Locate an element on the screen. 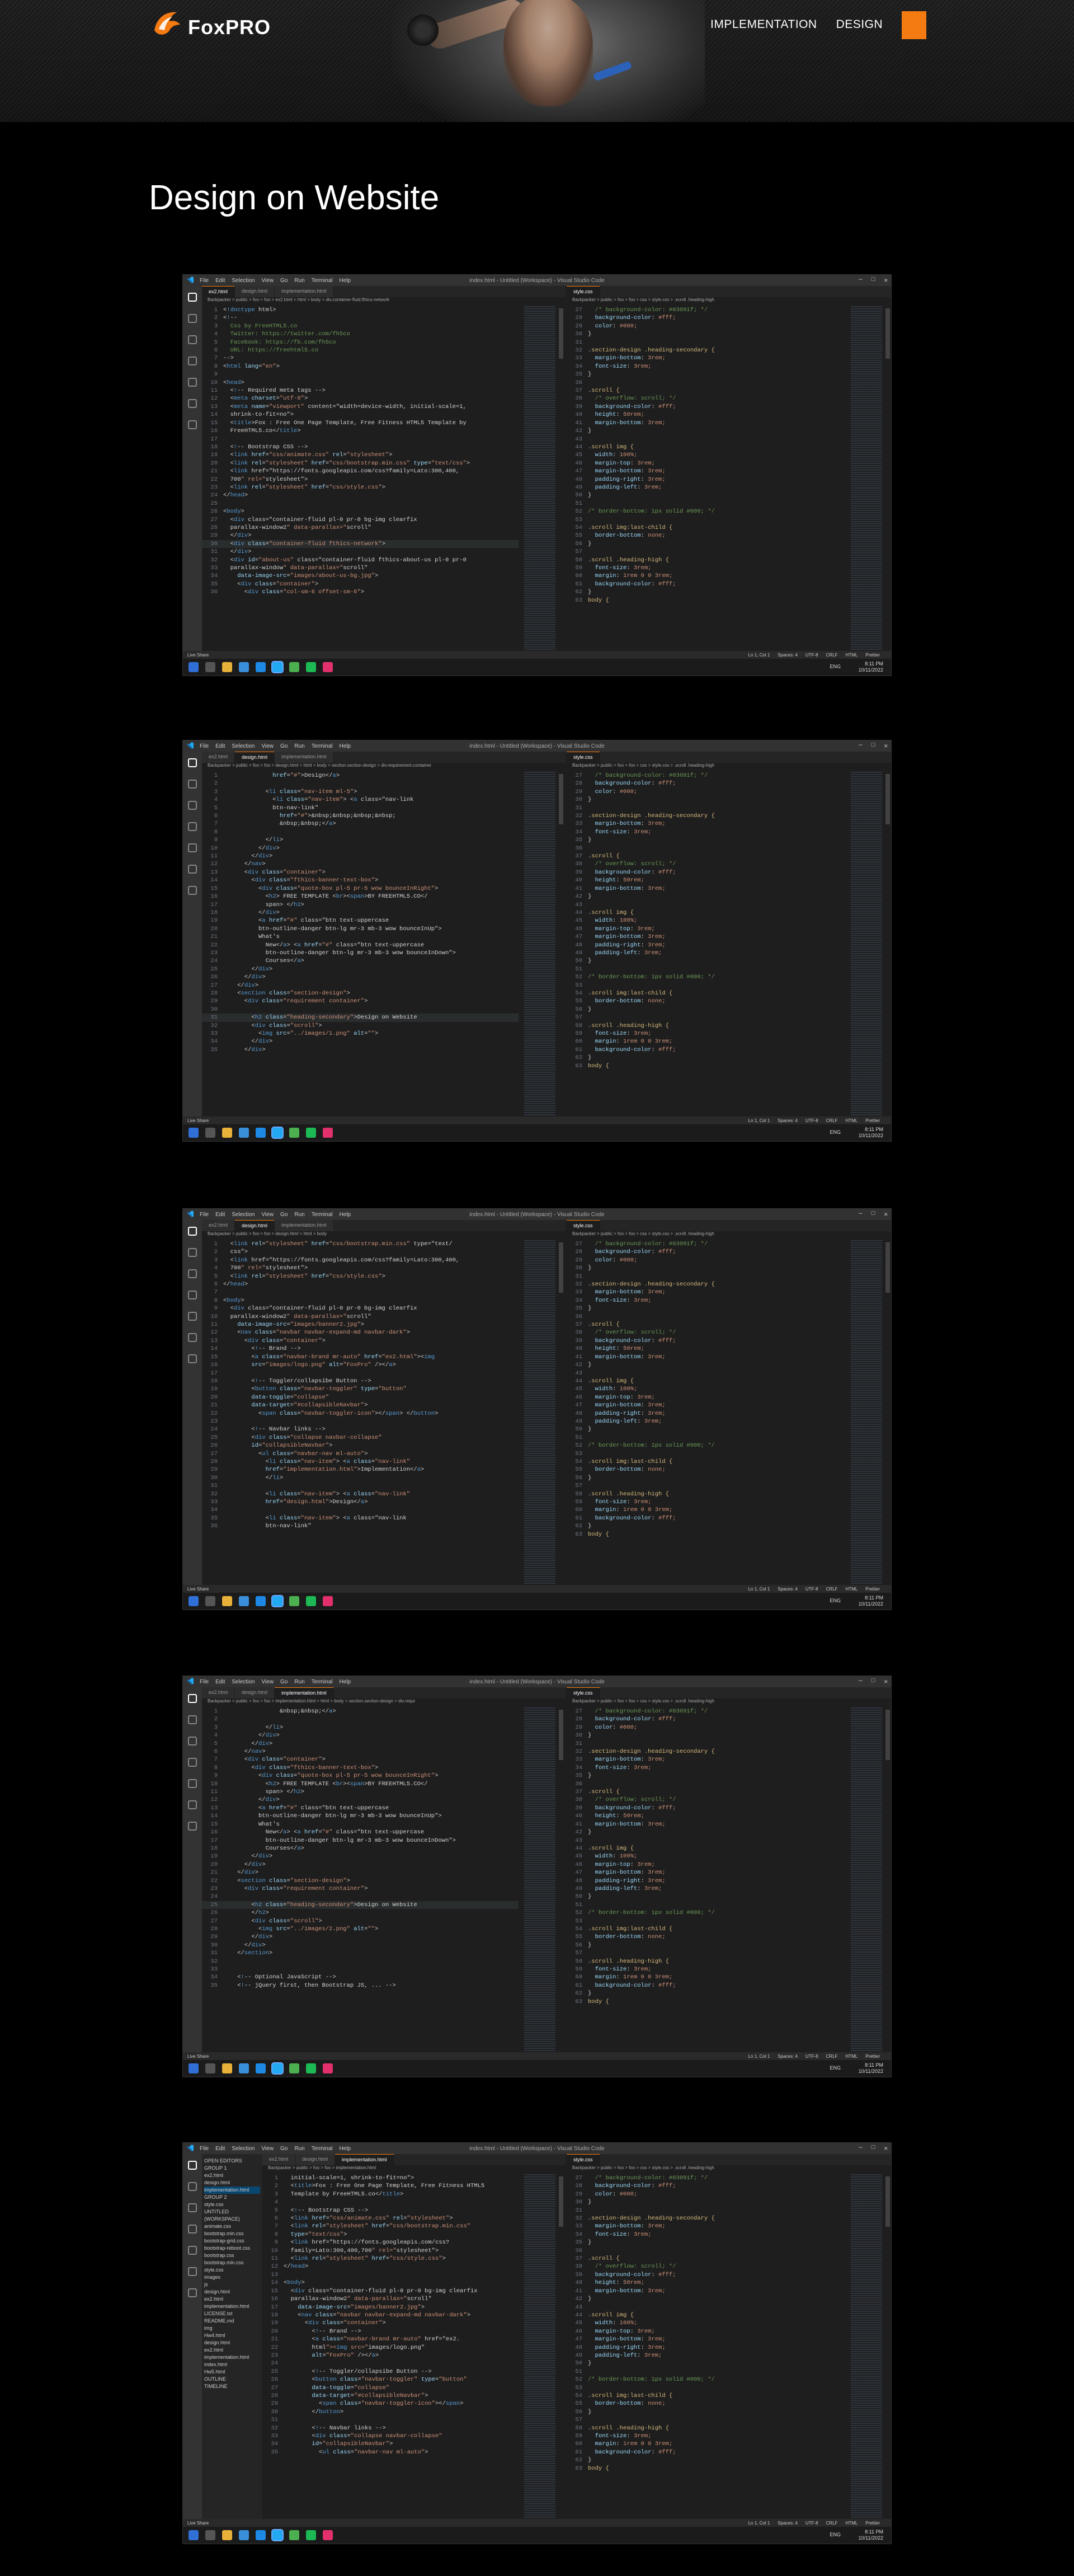 This screenshot has width=1074, height=2576. editor-tab: design.html is located at coordinates (255, 1225).